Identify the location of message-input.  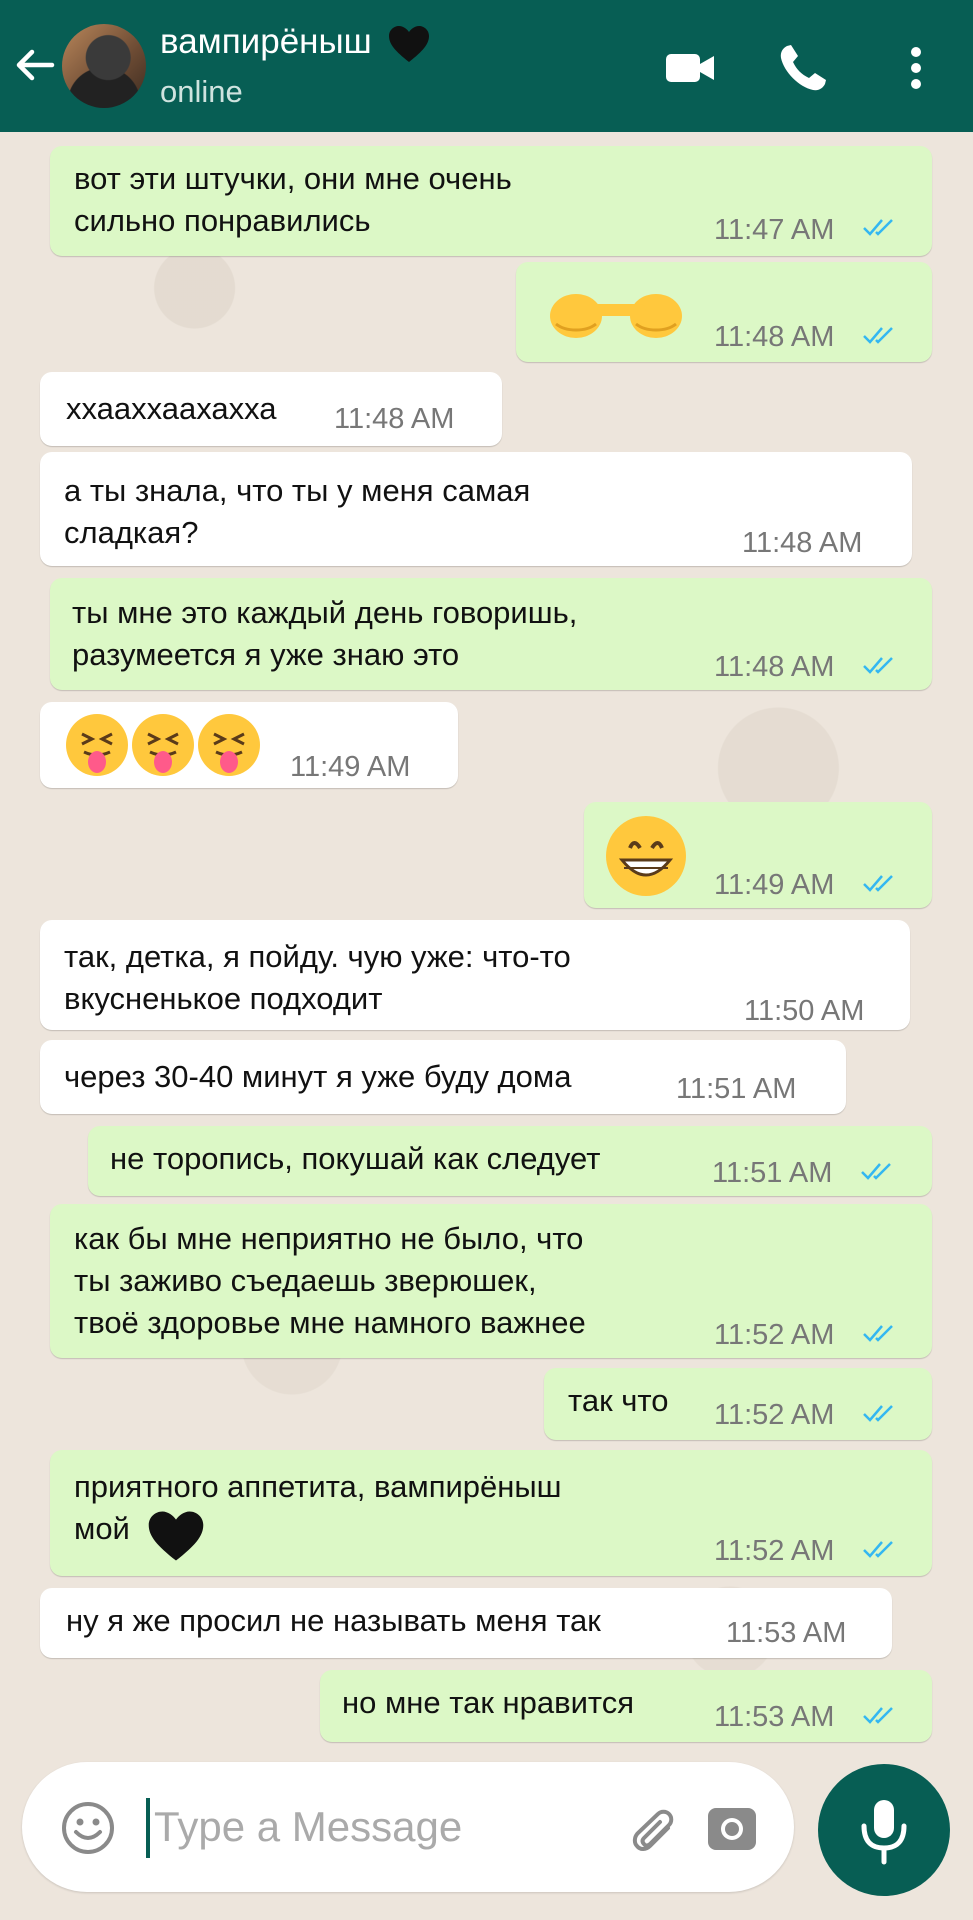
(374, 1827).